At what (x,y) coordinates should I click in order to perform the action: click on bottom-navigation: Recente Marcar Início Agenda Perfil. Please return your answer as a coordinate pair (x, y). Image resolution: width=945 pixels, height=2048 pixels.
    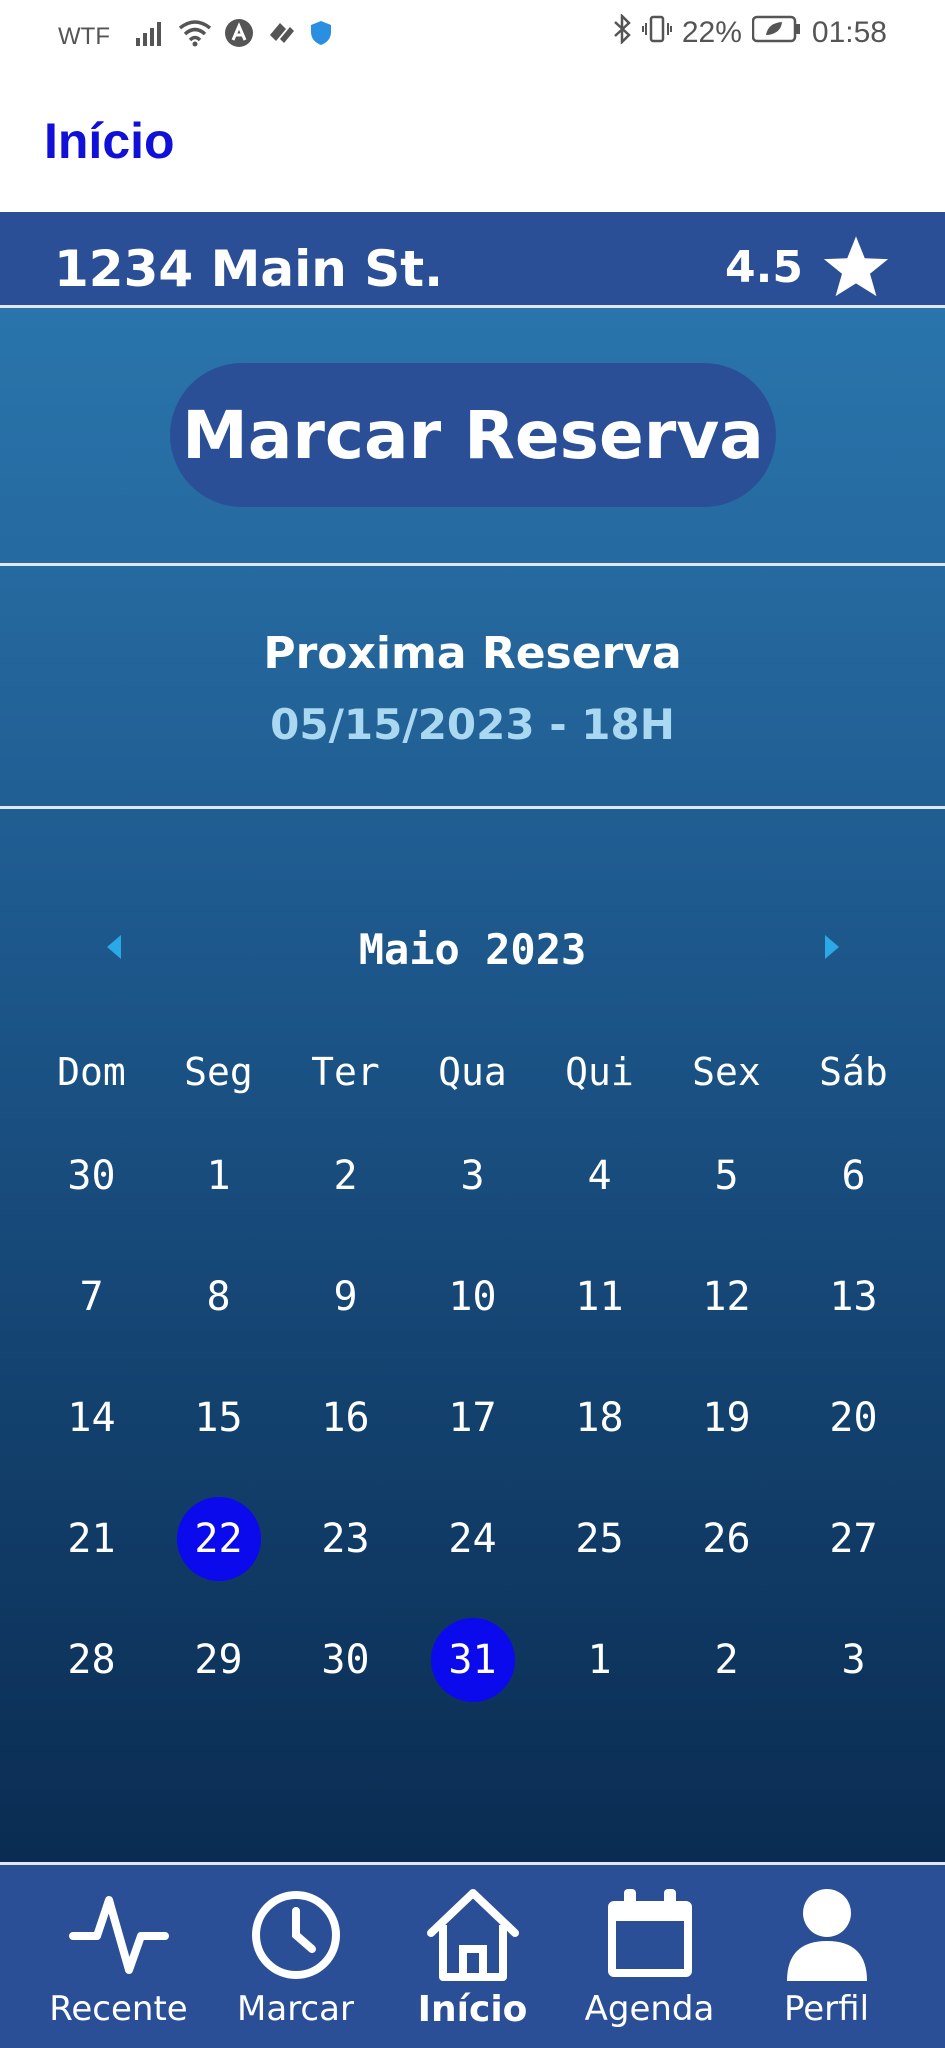
    Looking at the image, I should click on (472, 1955).